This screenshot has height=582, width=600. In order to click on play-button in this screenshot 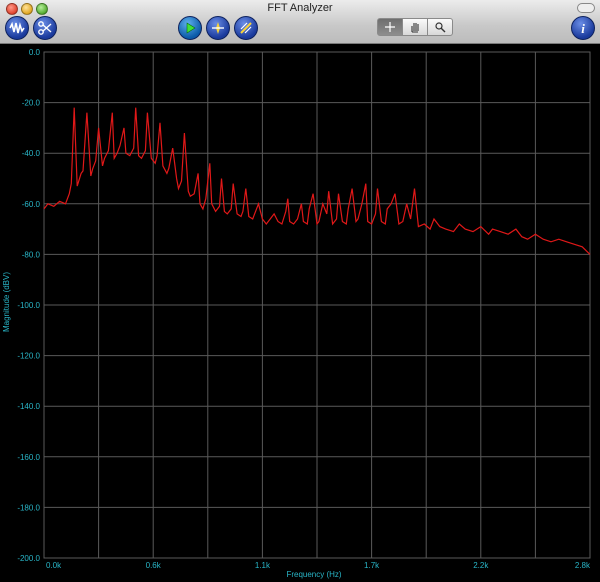, I will do `click(190, 28)`.